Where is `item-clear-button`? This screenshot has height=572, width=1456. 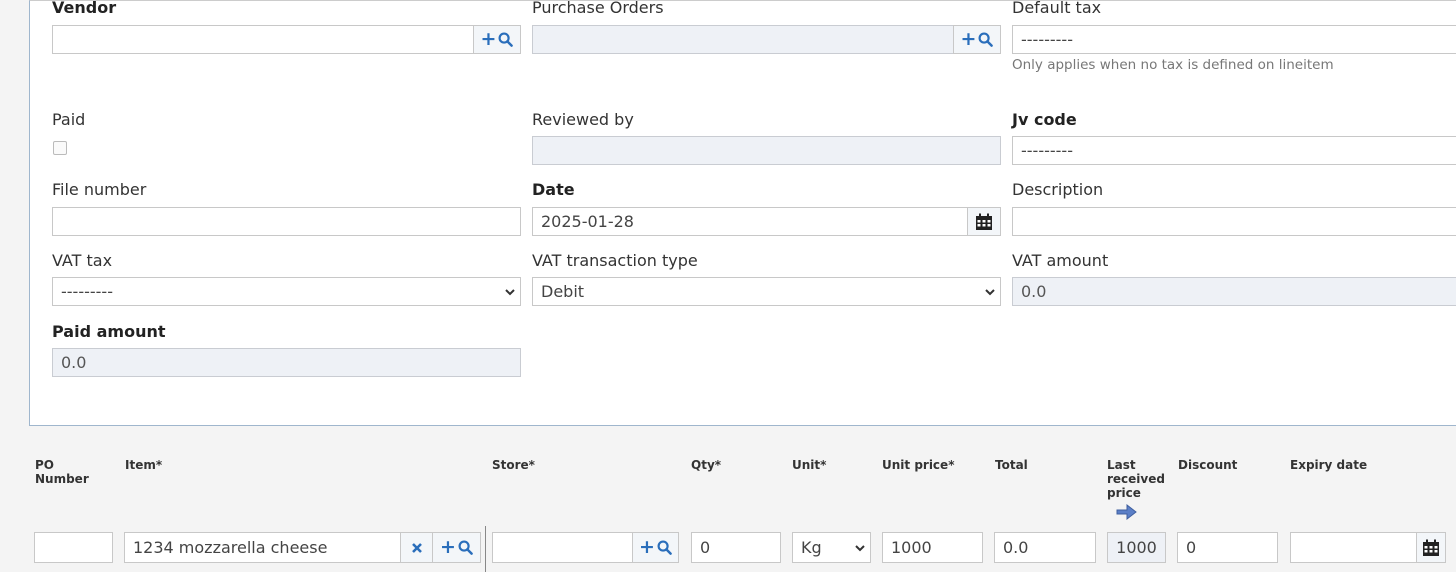 item-clear-button is located at coordinates (416, 547).